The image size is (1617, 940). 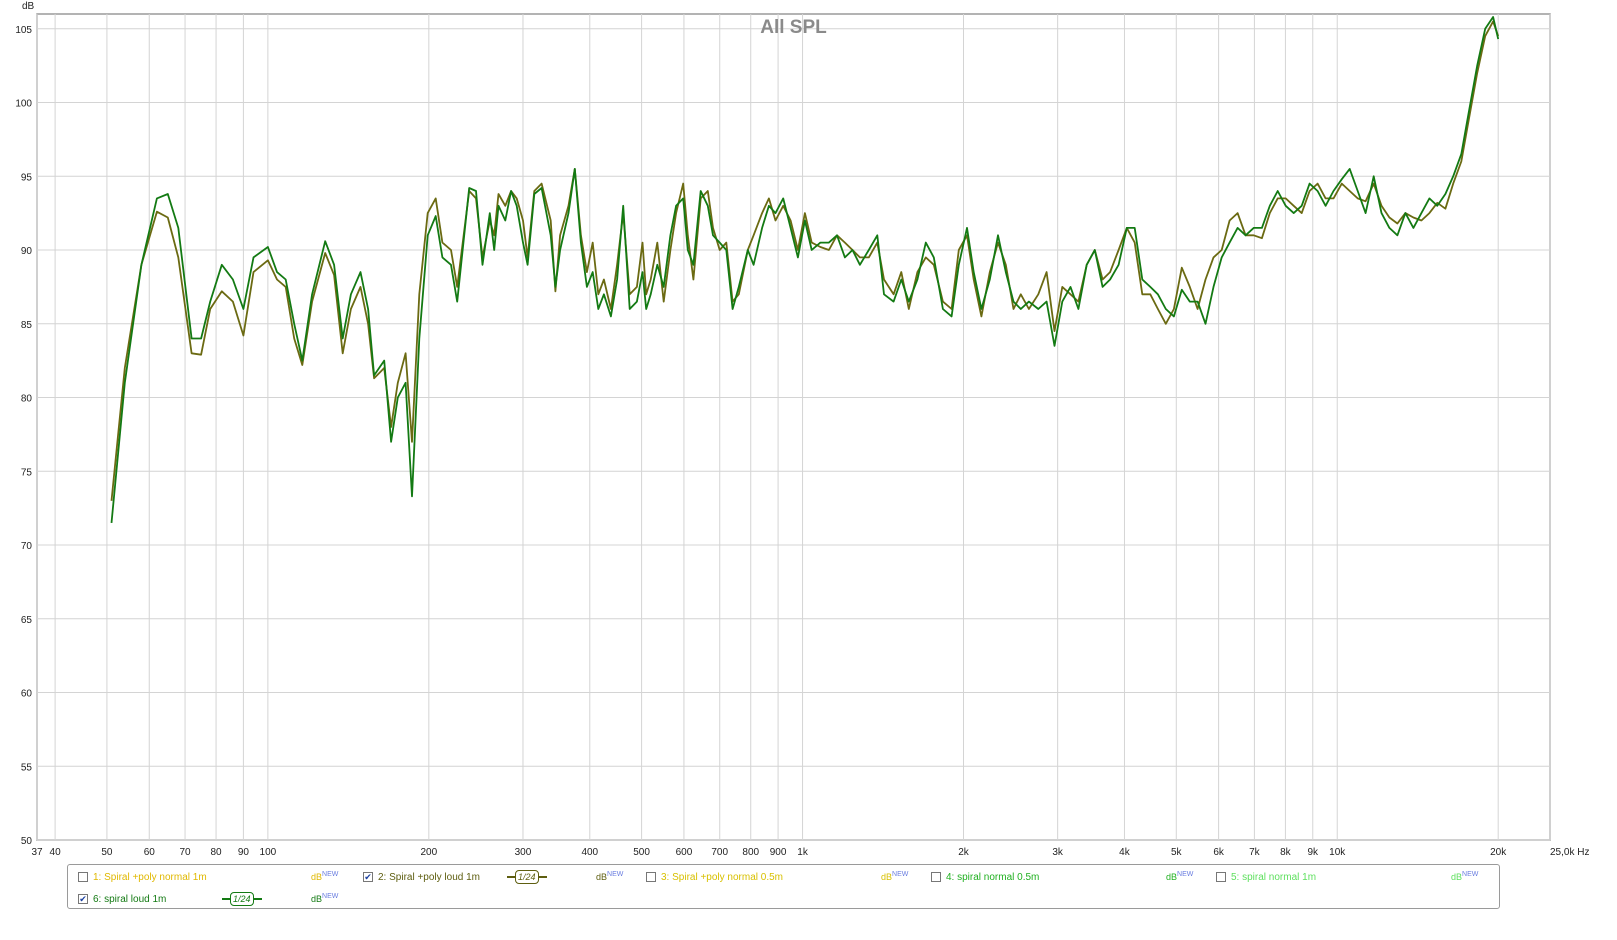 I want to click on y-tick-label: 90, so click(x=27, y=251).